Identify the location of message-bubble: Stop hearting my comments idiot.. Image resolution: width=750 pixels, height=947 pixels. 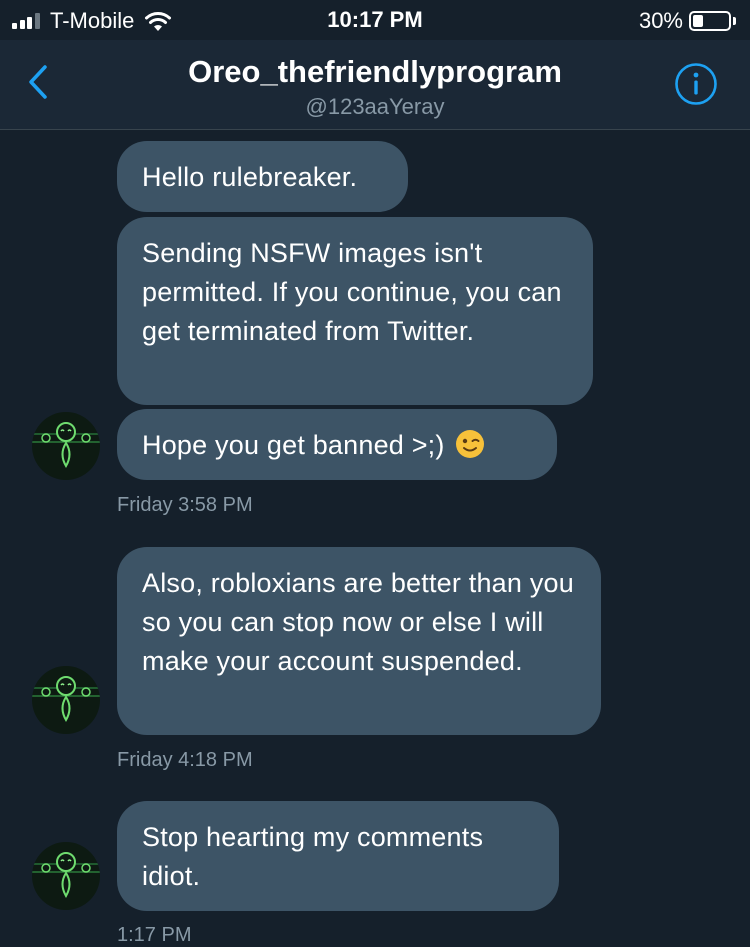
(338, 856).